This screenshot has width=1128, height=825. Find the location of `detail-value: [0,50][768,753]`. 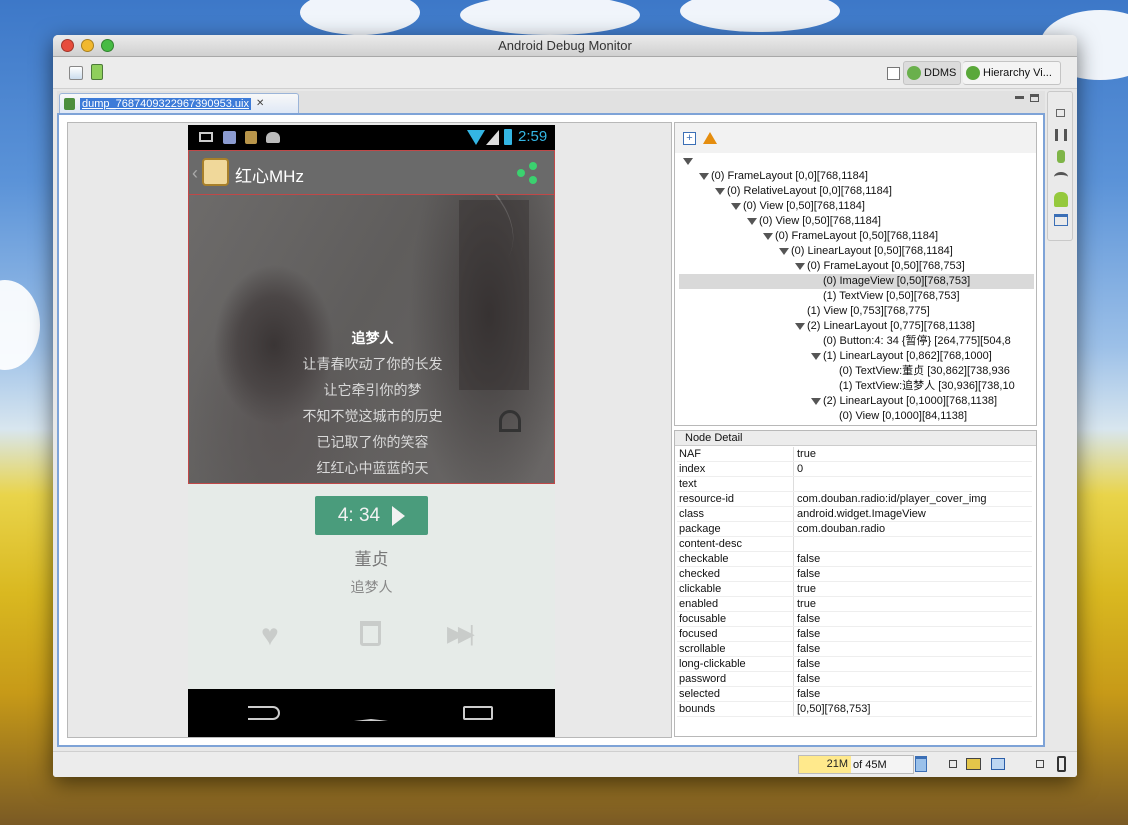

detail-value: [0,50][768,753] is located at coordinates (834, 709).